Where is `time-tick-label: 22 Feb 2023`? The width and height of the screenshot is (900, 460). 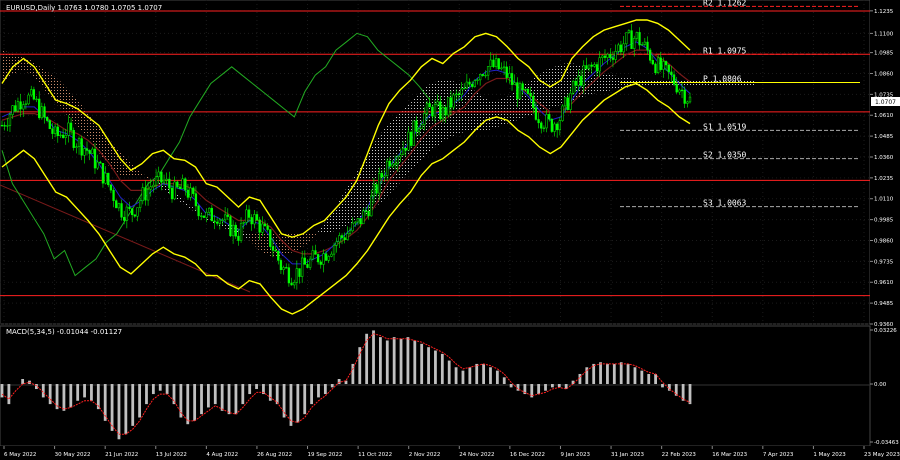 time-tick-label: 22 Feb 2023 is located at coordinates (679, 455).